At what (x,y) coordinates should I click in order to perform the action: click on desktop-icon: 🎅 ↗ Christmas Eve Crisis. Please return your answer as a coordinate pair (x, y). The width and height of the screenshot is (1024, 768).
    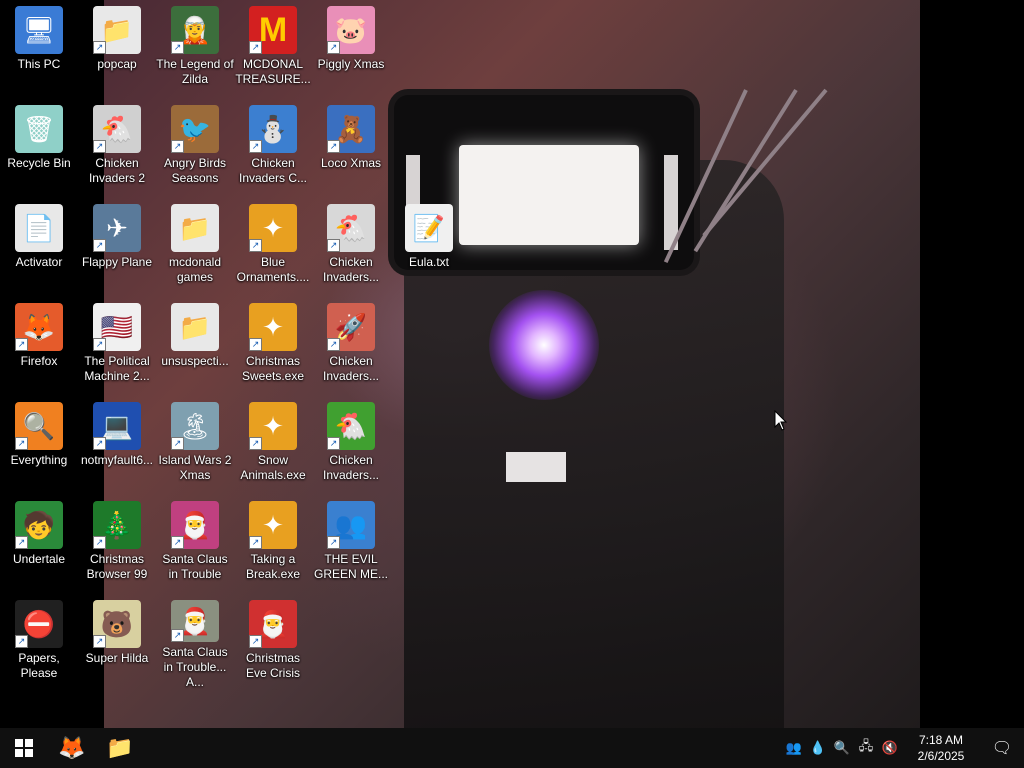
    Looking at the image, I should click on (273, 642).